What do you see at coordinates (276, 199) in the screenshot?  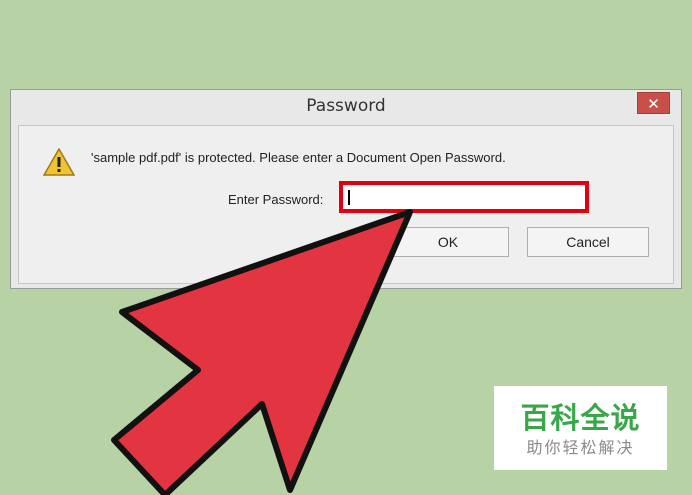 I see `password-label: Enter Password:` at bounding box center [276, 199].